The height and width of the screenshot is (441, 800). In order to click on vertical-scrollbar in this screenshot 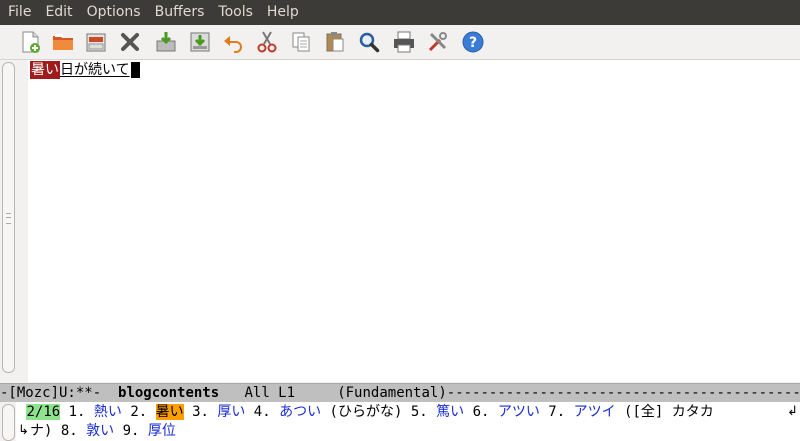, I will do `click(8, 217)`.